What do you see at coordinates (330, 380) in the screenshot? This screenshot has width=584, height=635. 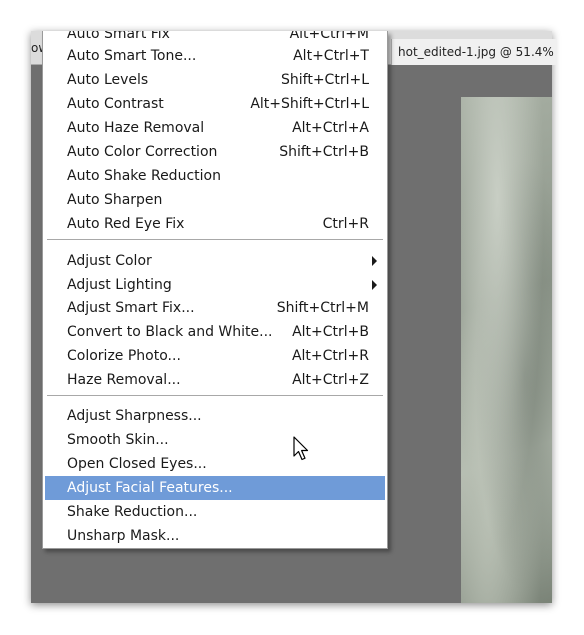 I see `menu-item-shortcut: Alt+Ctrl+Z` at bounding box center [330, 380].